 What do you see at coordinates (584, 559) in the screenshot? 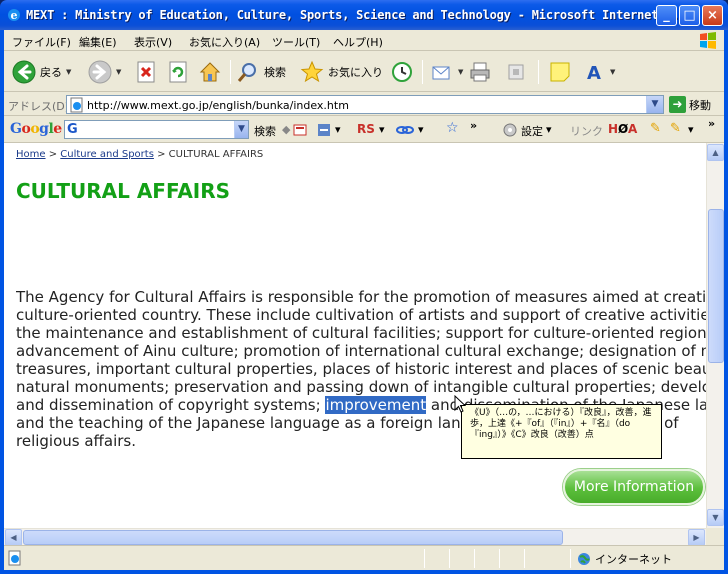
I see `globe-icon` at bounding box center [584, 559].